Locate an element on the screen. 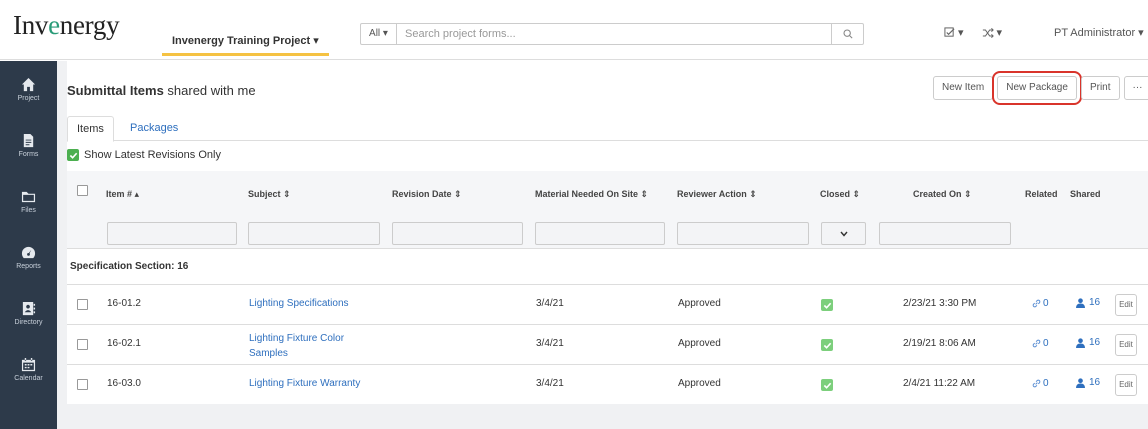 Image resolution: width=1148 pixels, height=429 pixels. chevron-down-icon is located at coordinates (843, 234).